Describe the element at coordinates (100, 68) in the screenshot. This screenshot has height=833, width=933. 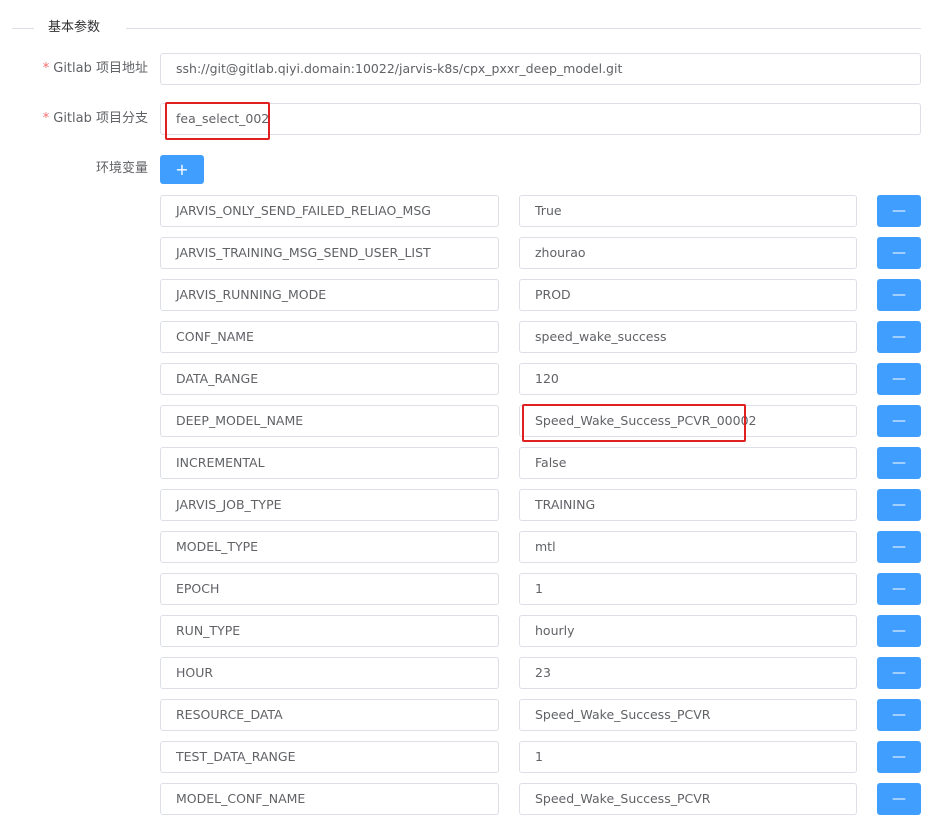
I see `gitlab-url-label-text: Gitlab 项目地址` at that location.